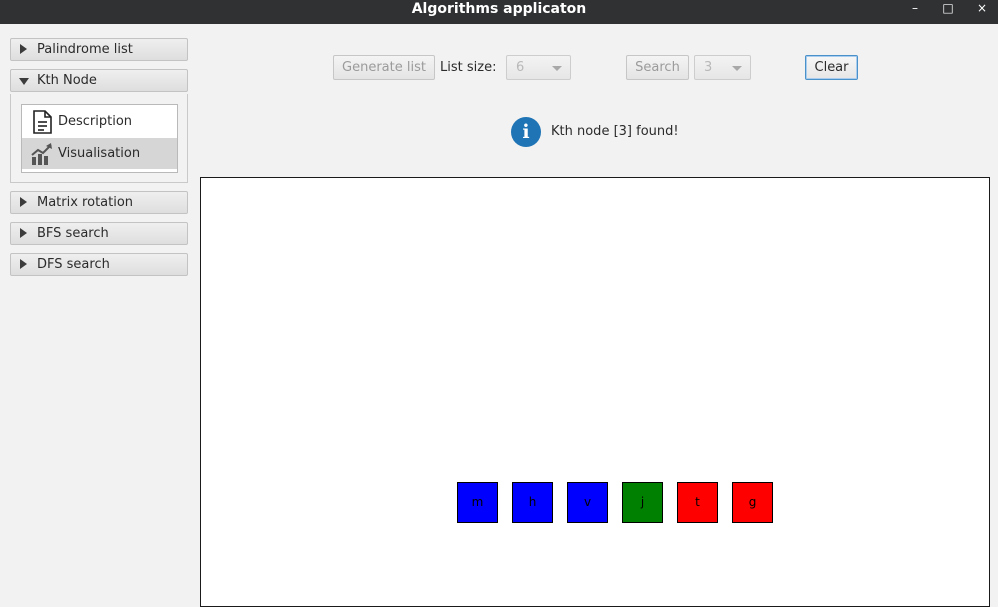  I want to click on sidebar-item-kth-node: Kth Node, so click(99, 80).